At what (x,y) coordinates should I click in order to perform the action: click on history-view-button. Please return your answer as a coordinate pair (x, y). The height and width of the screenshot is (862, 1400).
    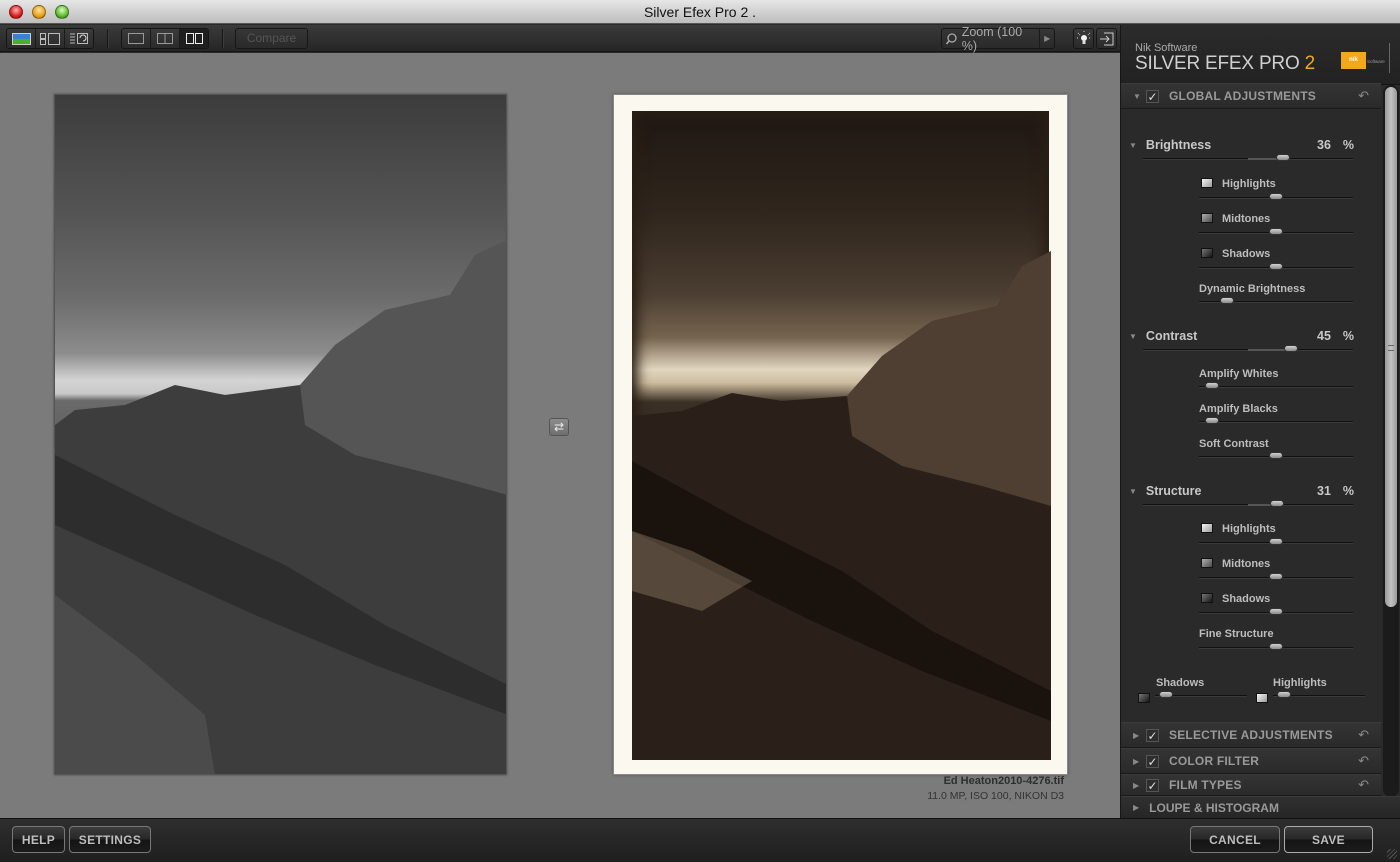
    Looking at the image, I should click on (79, 38).